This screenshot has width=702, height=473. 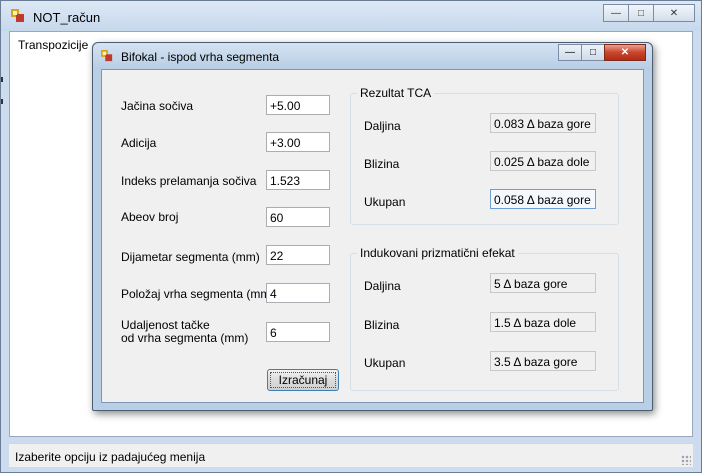 I want to click on addition-input: +3.00, so click(x=298, y=142).